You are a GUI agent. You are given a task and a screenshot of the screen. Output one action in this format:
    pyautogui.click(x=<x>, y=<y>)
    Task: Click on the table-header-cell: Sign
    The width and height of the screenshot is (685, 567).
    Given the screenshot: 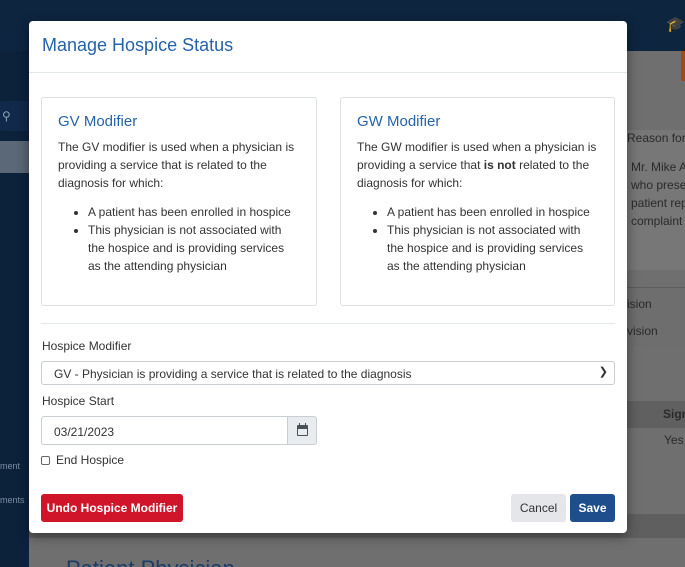 What is the action you would take?
    pyautogui.click(x=674, y=414)
    